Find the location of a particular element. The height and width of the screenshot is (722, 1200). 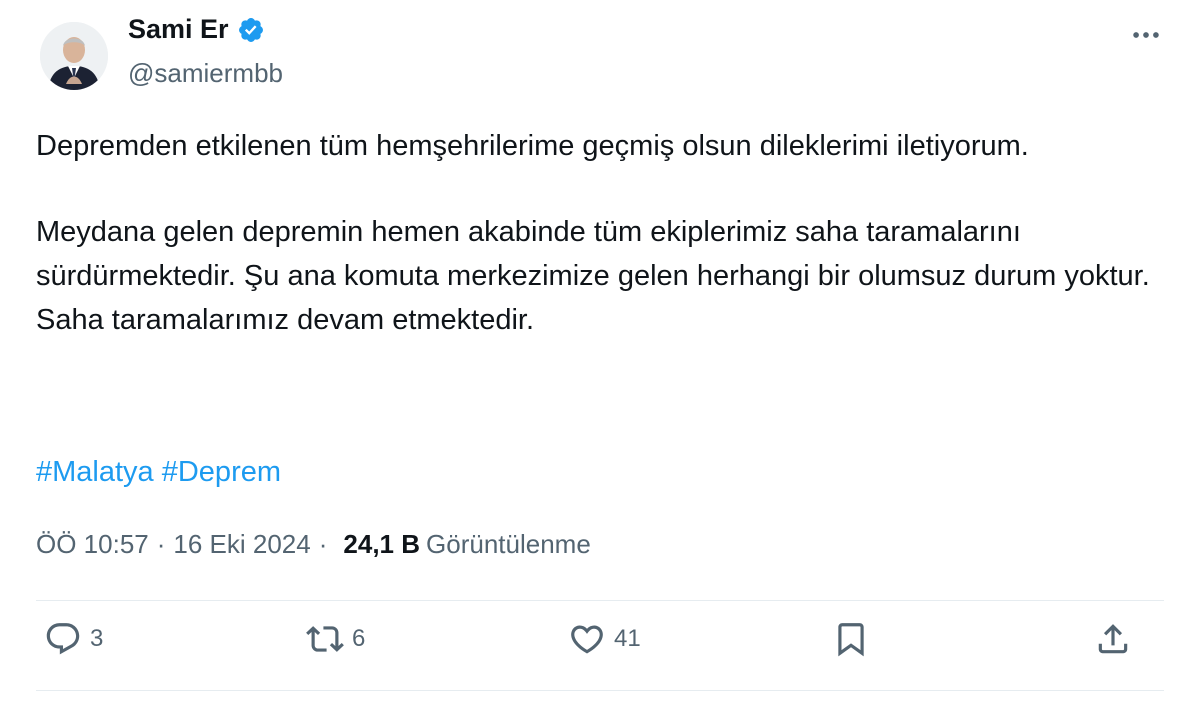

share-button is located at coordinates (1113, 639).